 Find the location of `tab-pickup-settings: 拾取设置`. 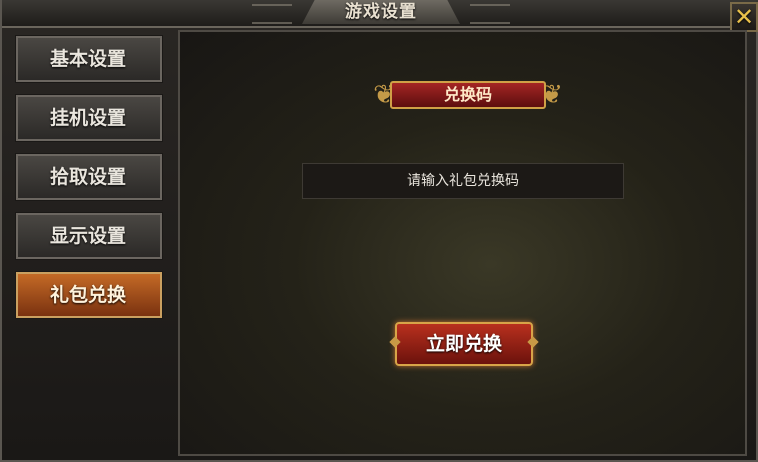

tab-pickup-settings: 拾取设置 is located at coordinates (89, 177).